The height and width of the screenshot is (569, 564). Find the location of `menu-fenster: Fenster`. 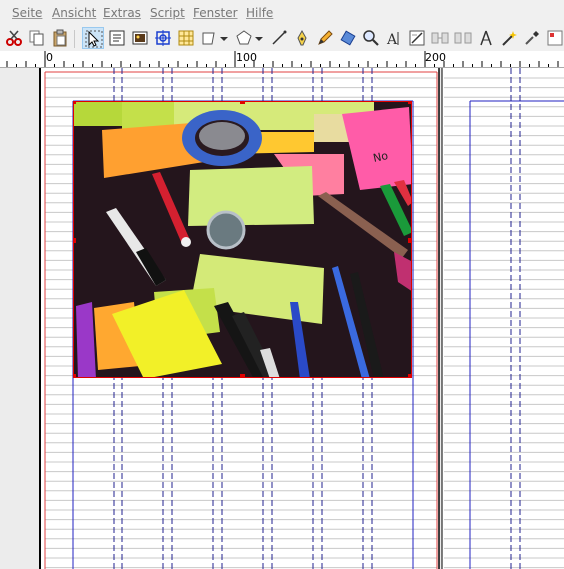

menu-fenster: Fenster is located at coordinates (215, 13).